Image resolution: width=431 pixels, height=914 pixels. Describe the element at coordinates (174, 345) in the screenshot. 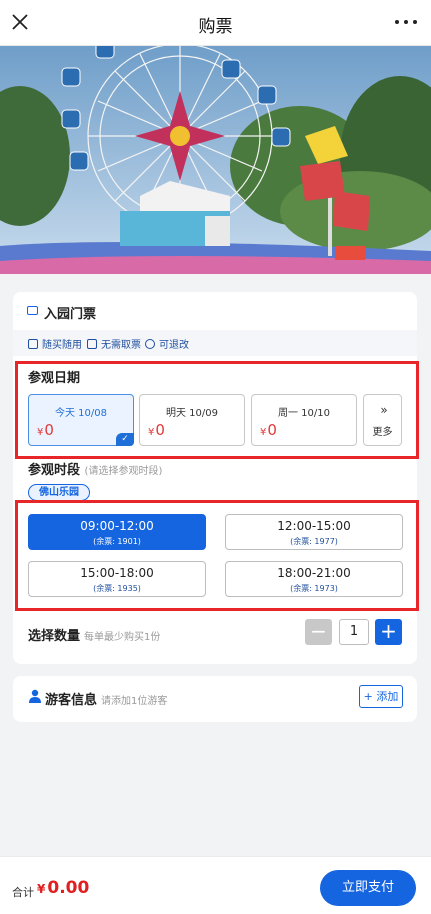

I see `feature-label: 可退改` at that location.